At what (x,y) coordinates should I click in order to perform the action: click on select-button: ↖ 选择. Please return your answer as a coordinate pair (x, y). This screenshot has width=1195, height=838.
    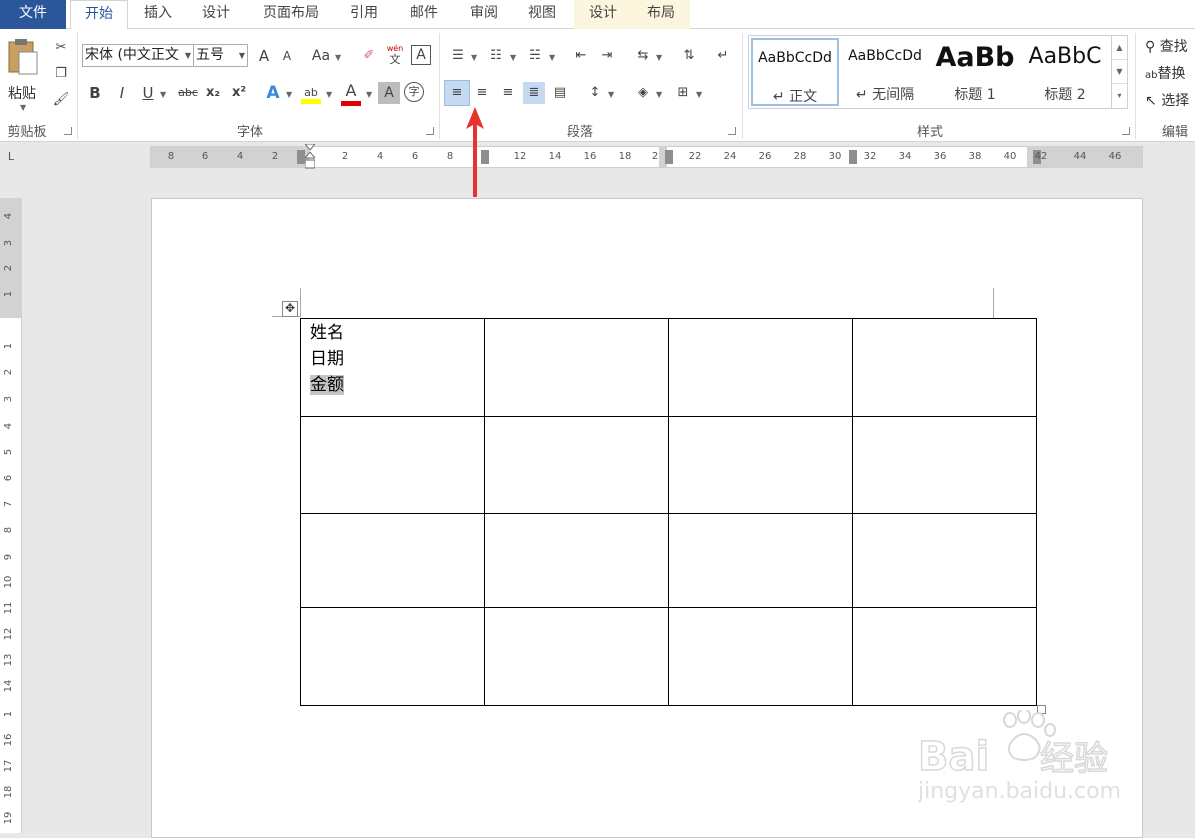
    Looking at the image, I should click on (1167, 100).